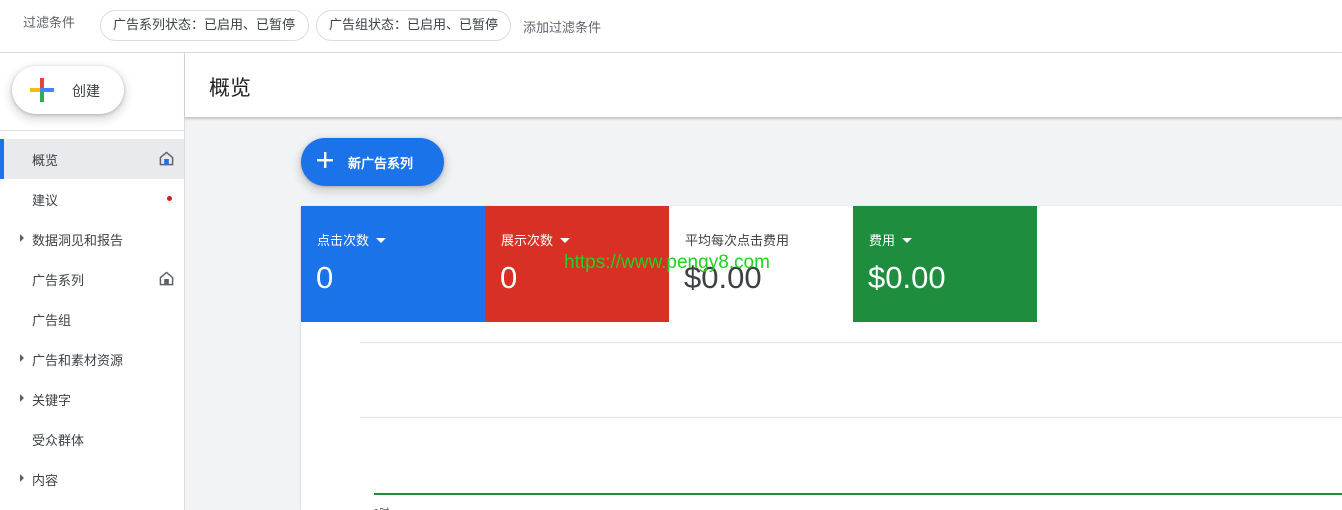 The image size is (1342, 510). I want to click on metric-tile-cost: 费用 $0.00, so click(945, 264).